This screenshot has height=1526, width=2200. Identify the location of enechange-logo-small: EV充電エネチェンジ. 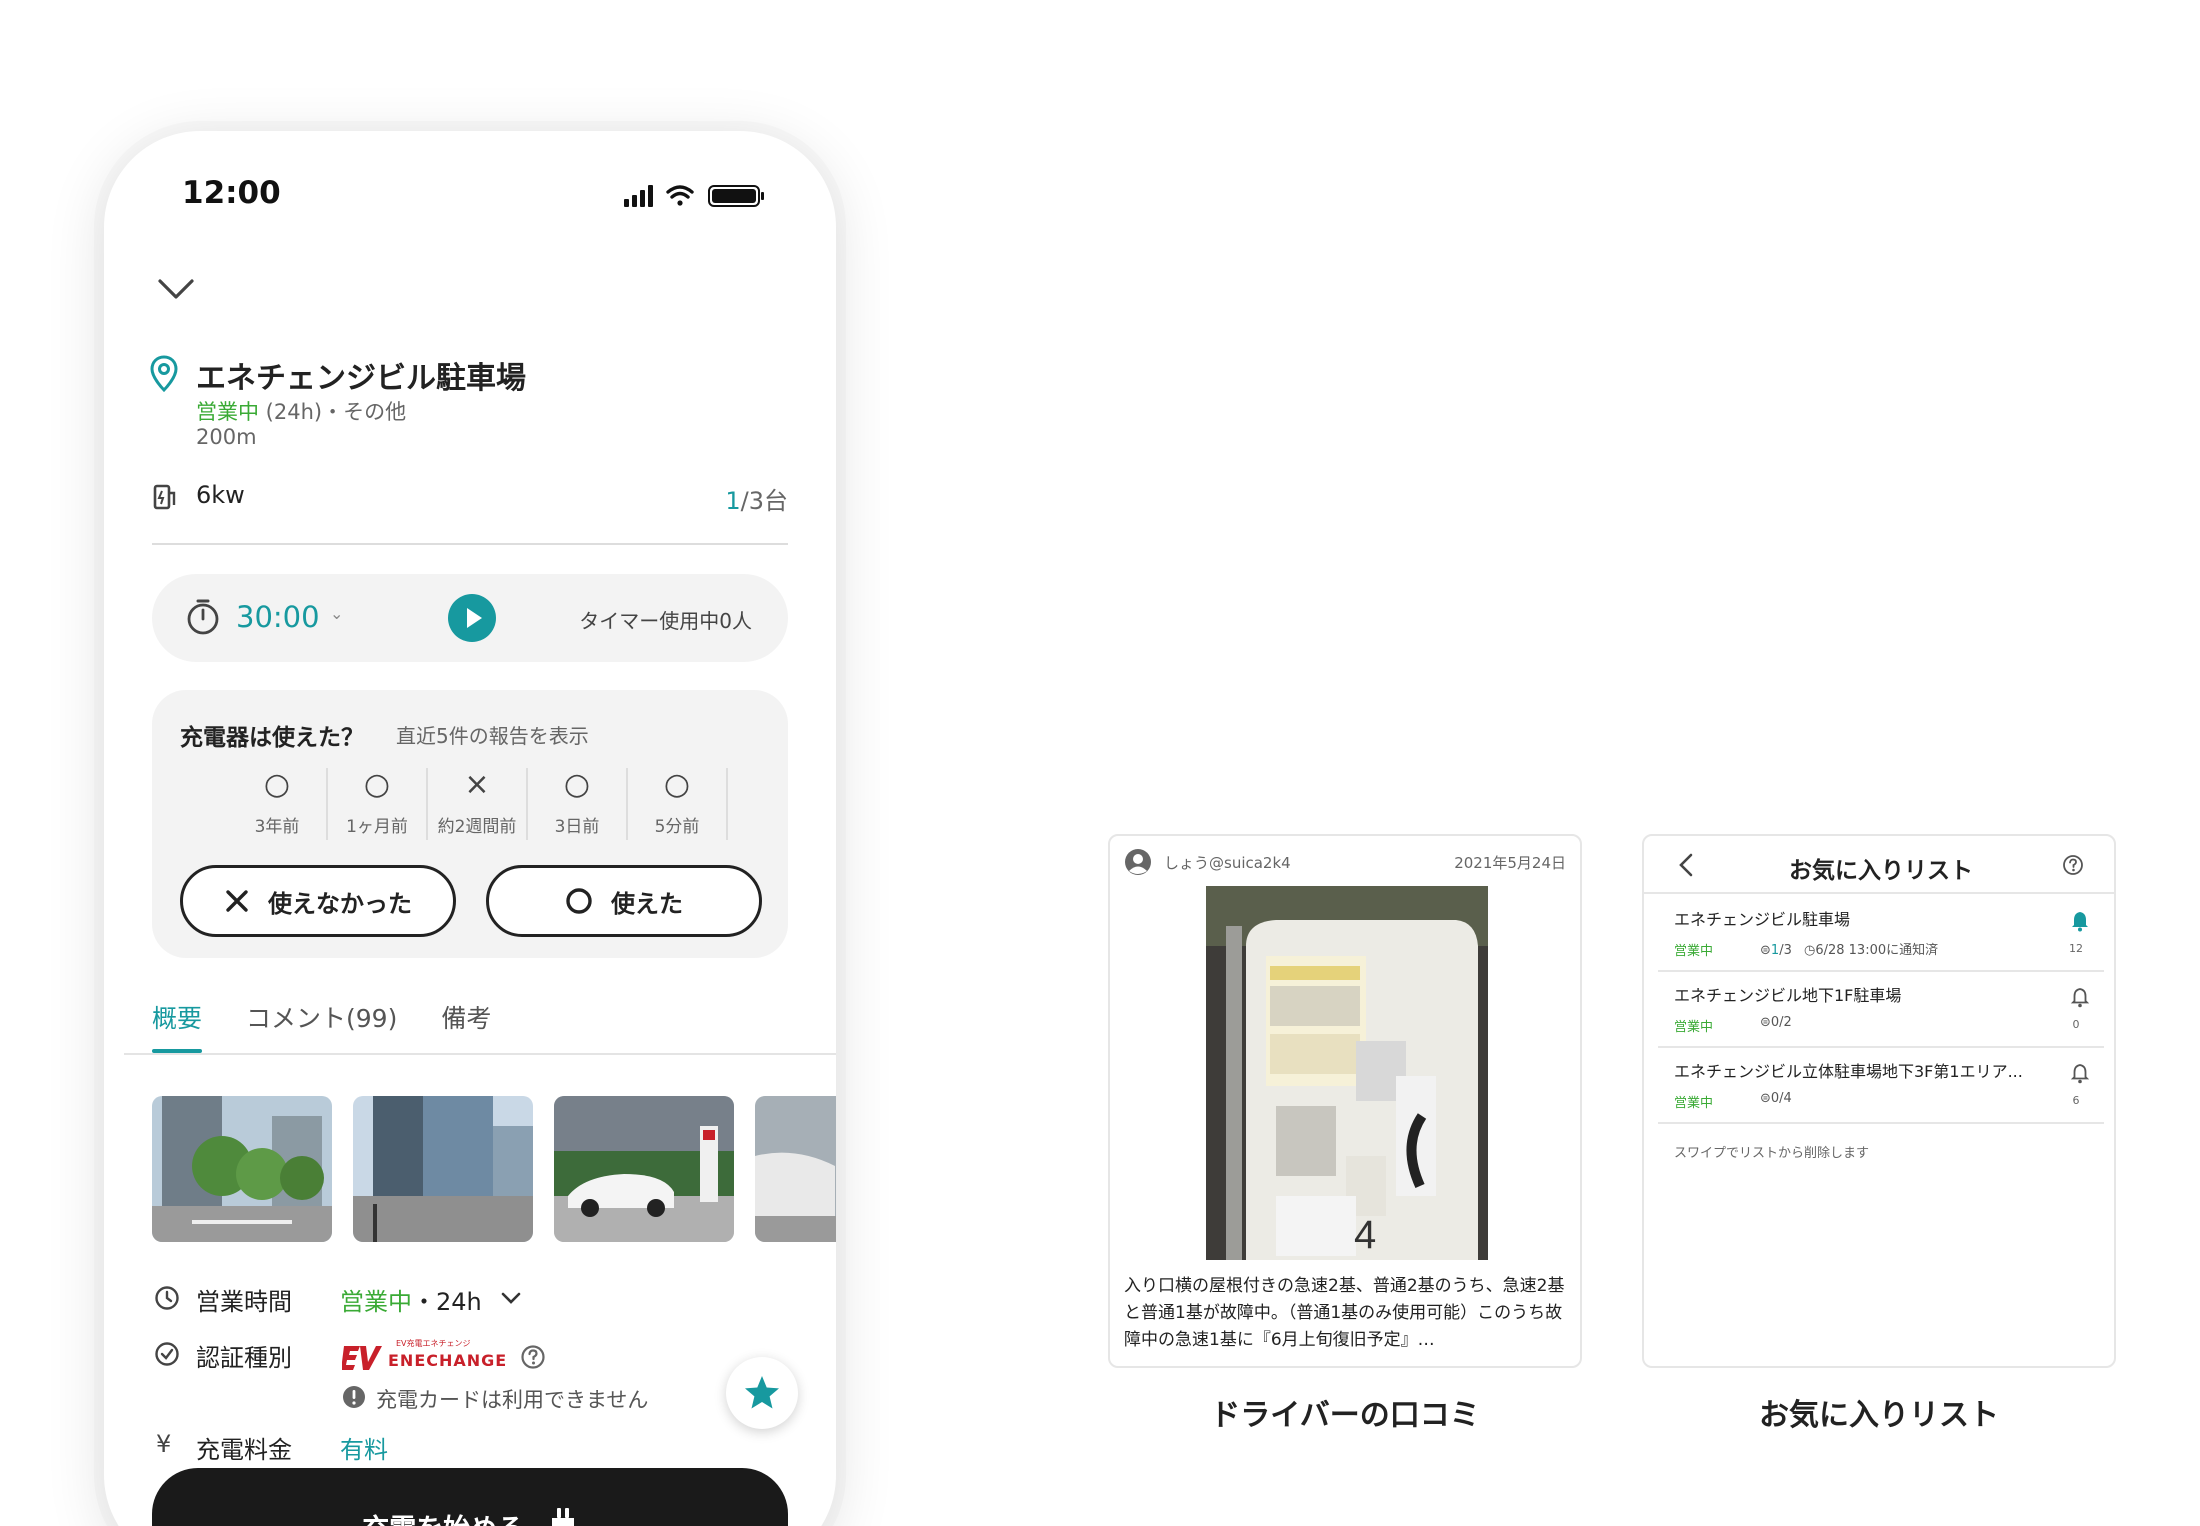
(433, 1343).